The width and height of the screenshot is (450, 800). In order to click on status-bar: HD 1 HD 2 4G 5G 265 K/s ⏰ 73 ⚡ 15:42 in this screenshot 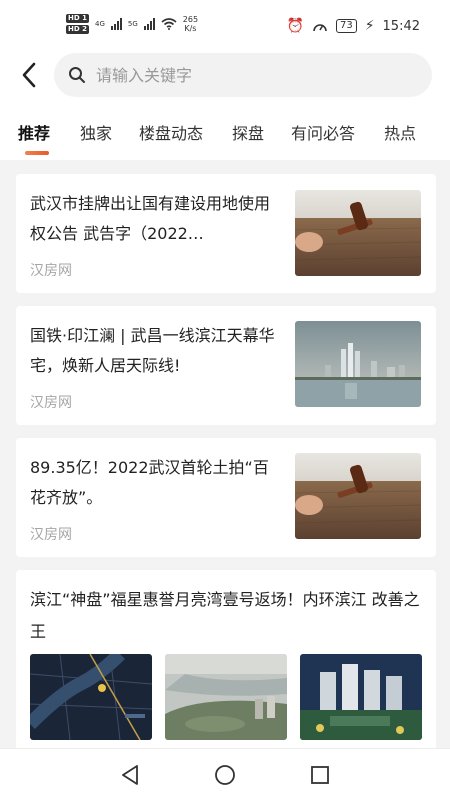, I will do `click(225, 22)`.